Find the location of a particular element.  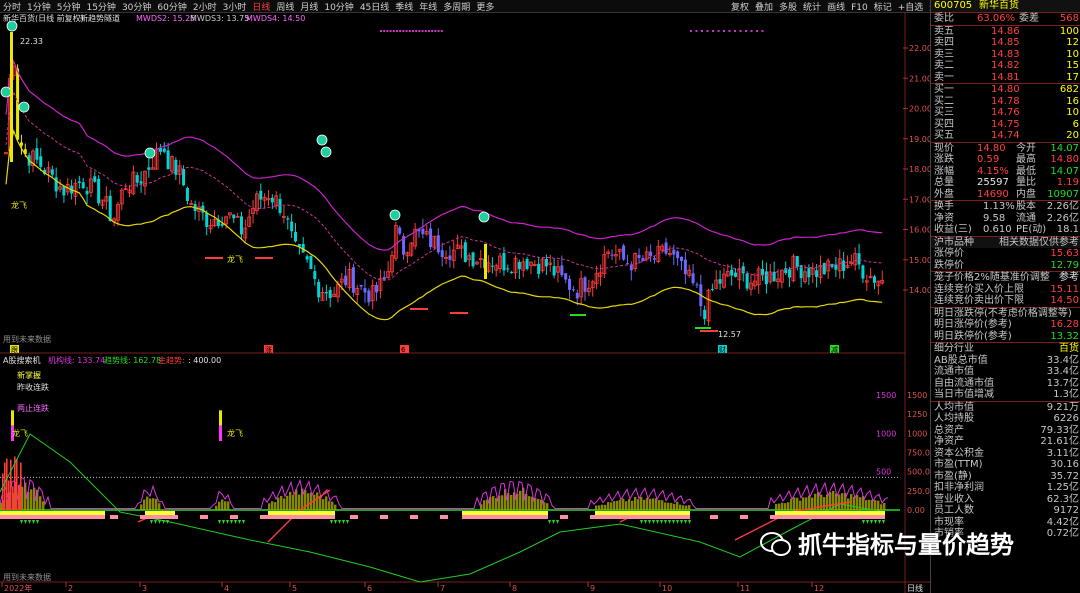

period-tab: 10分钟 is located at coordinates (338, 6).